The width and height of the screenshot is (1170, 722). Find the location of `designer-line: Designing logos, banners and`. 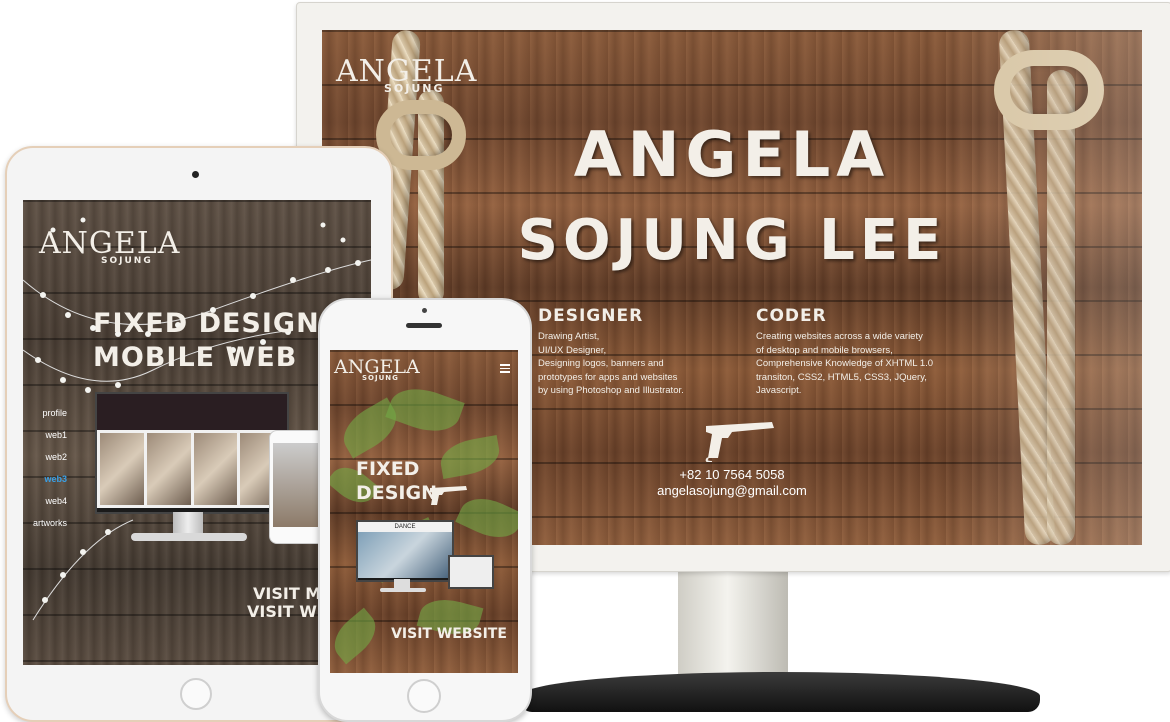

designer-line: Designing logos, banners and is located at coordinates (601, 363).